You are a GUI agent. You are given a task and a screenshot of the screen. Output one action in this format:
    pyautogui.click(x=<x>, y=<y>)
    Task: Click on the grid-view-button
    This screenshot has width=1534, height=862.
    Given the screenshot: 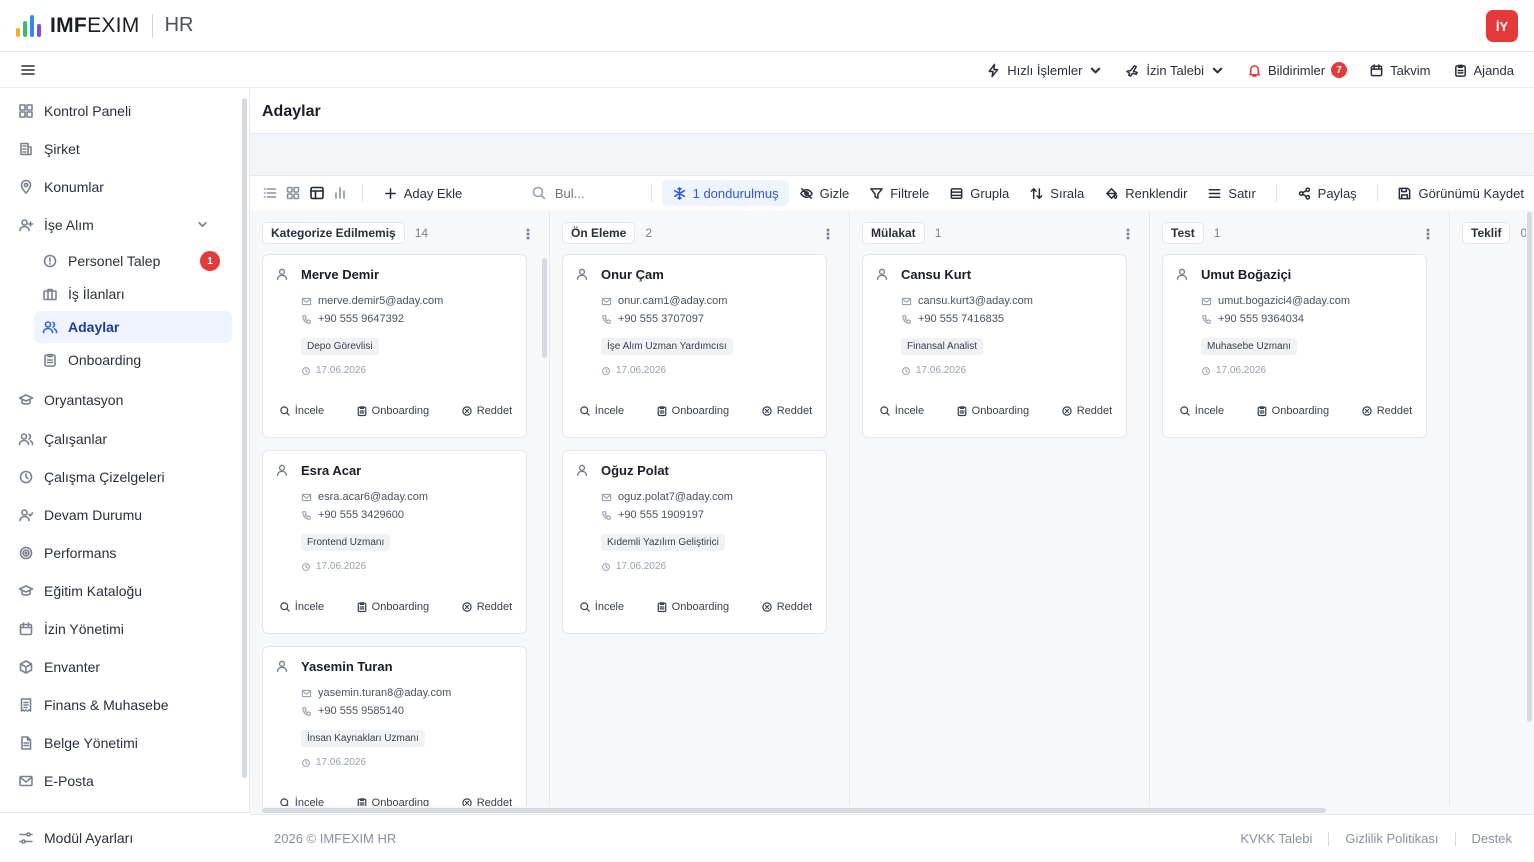 What is the action you would take?
    pyautogui.click(x=293, y=193)
    